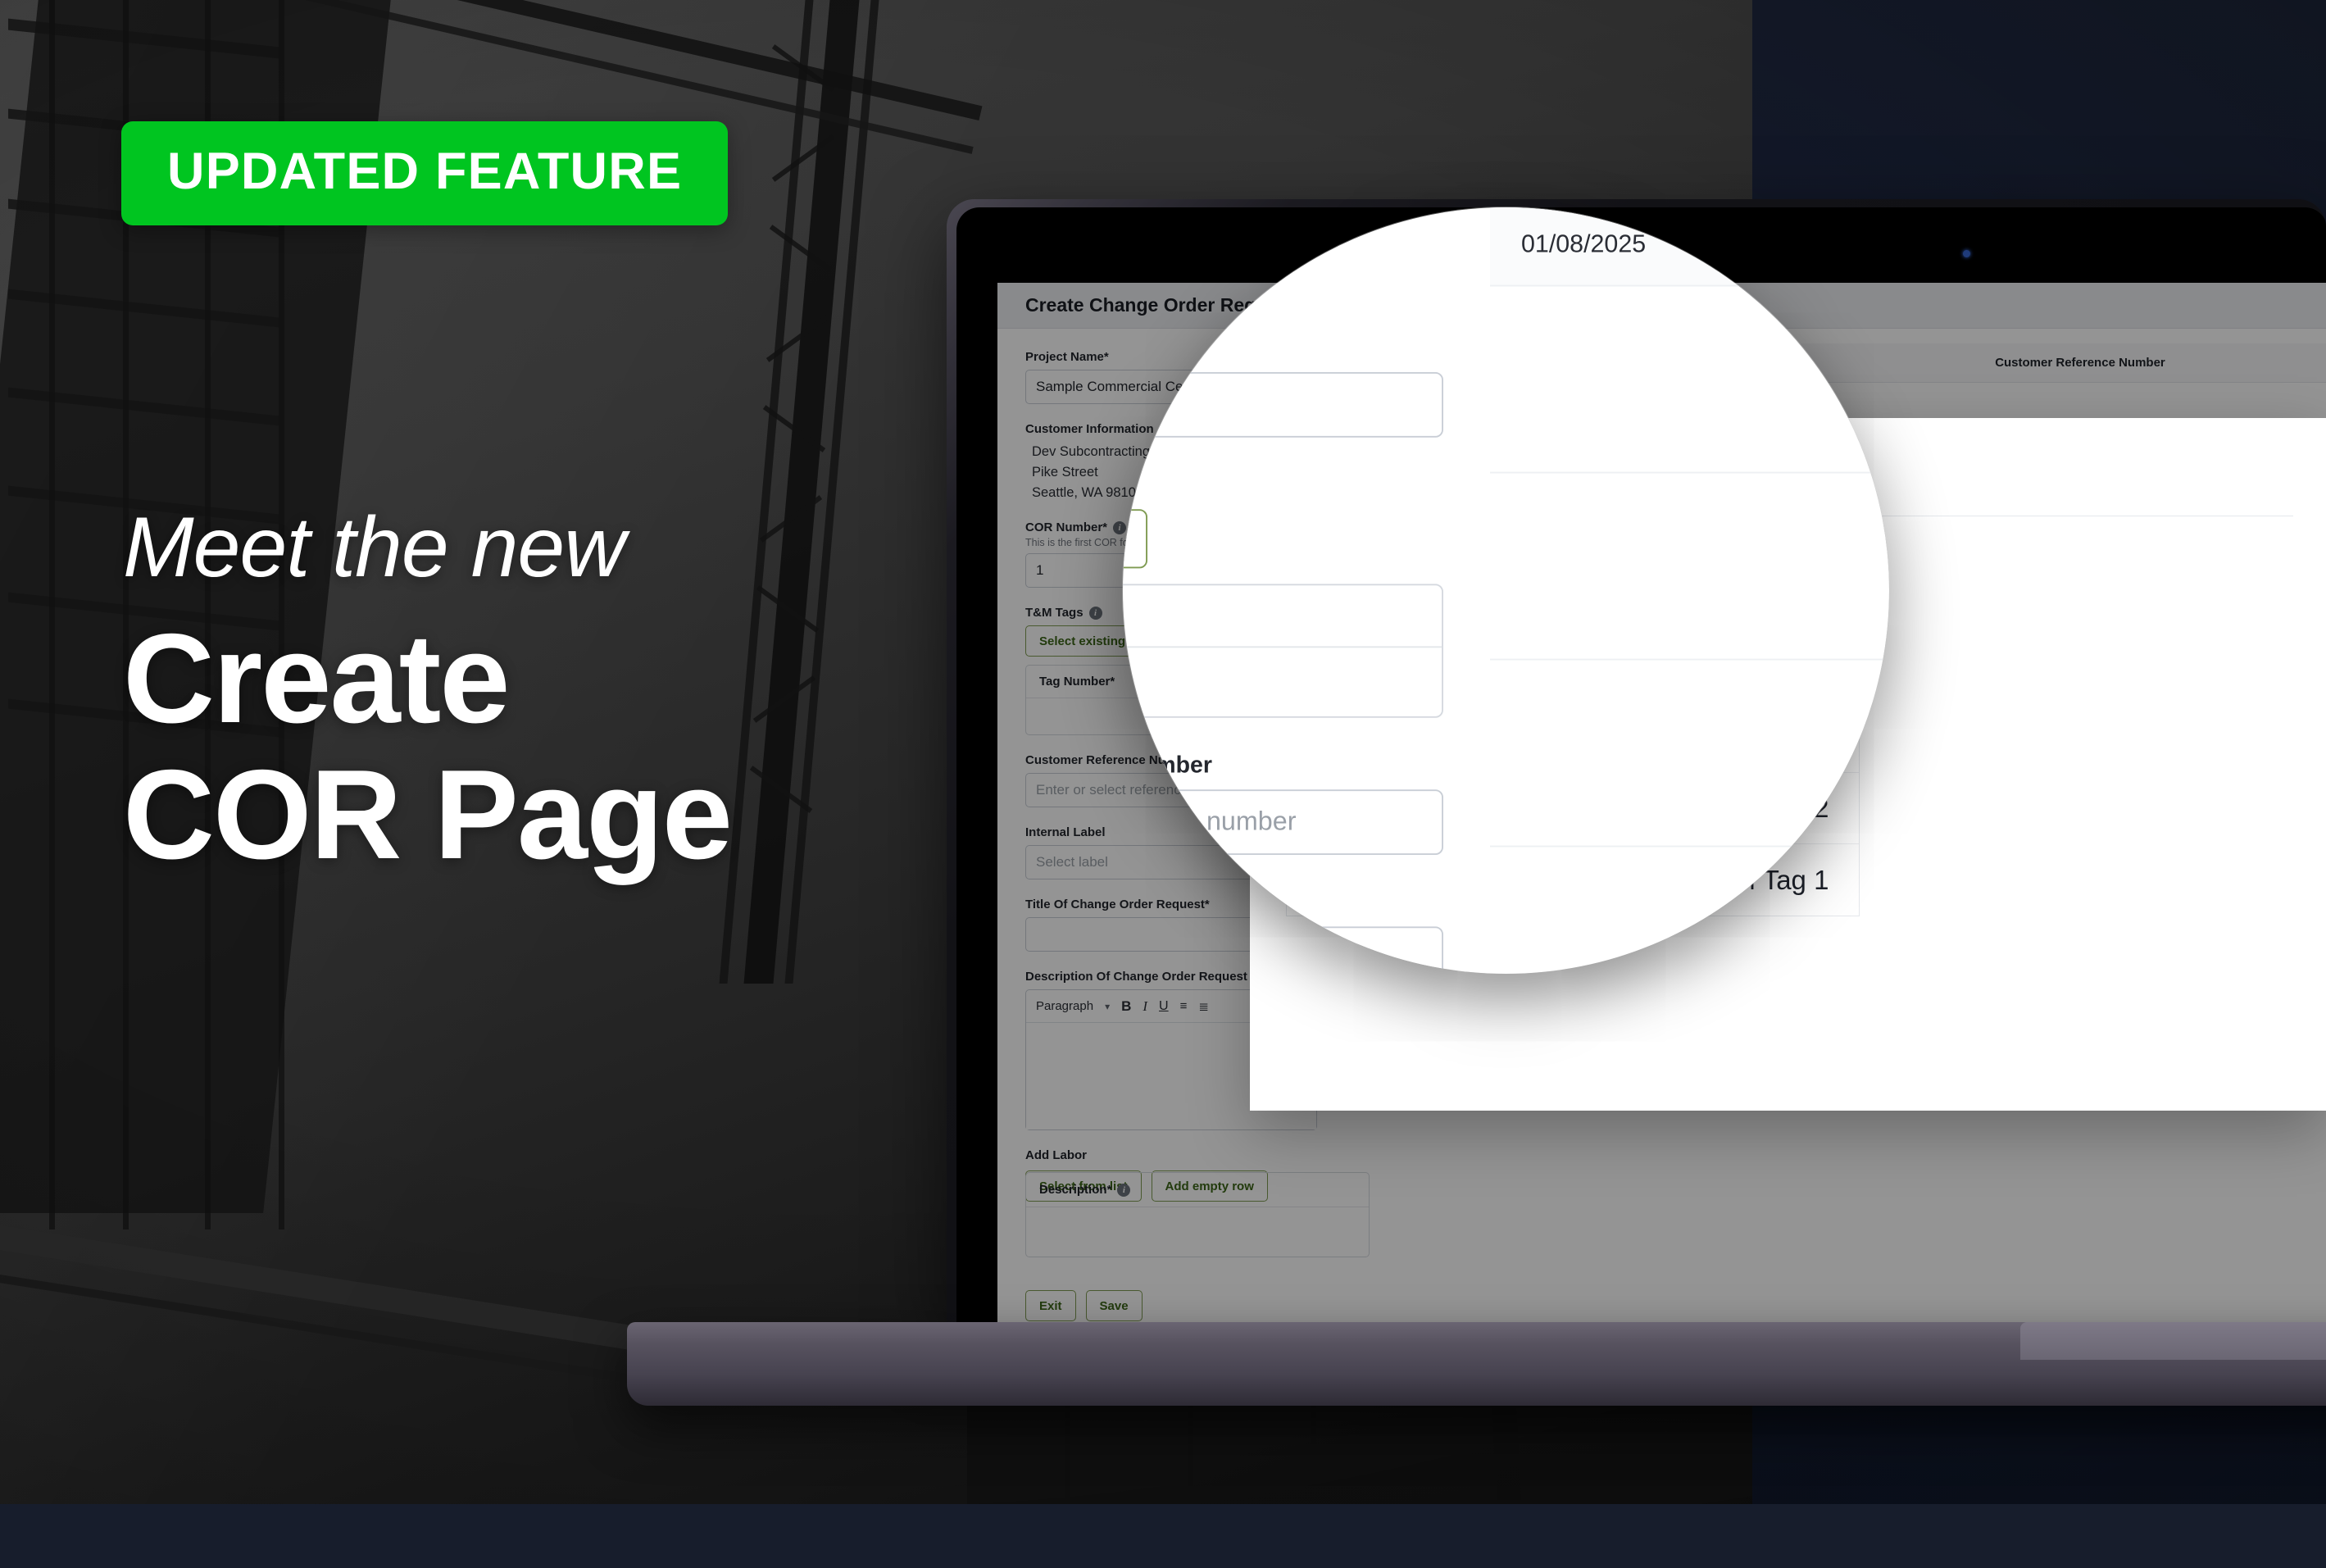 The height and width of the screenshot is (1568, 2326). What do you see at coordinates (1107, 1006) in the screenshot?
I see `chevron-down-icon: ▾` at bounding box center [1107, 1006].